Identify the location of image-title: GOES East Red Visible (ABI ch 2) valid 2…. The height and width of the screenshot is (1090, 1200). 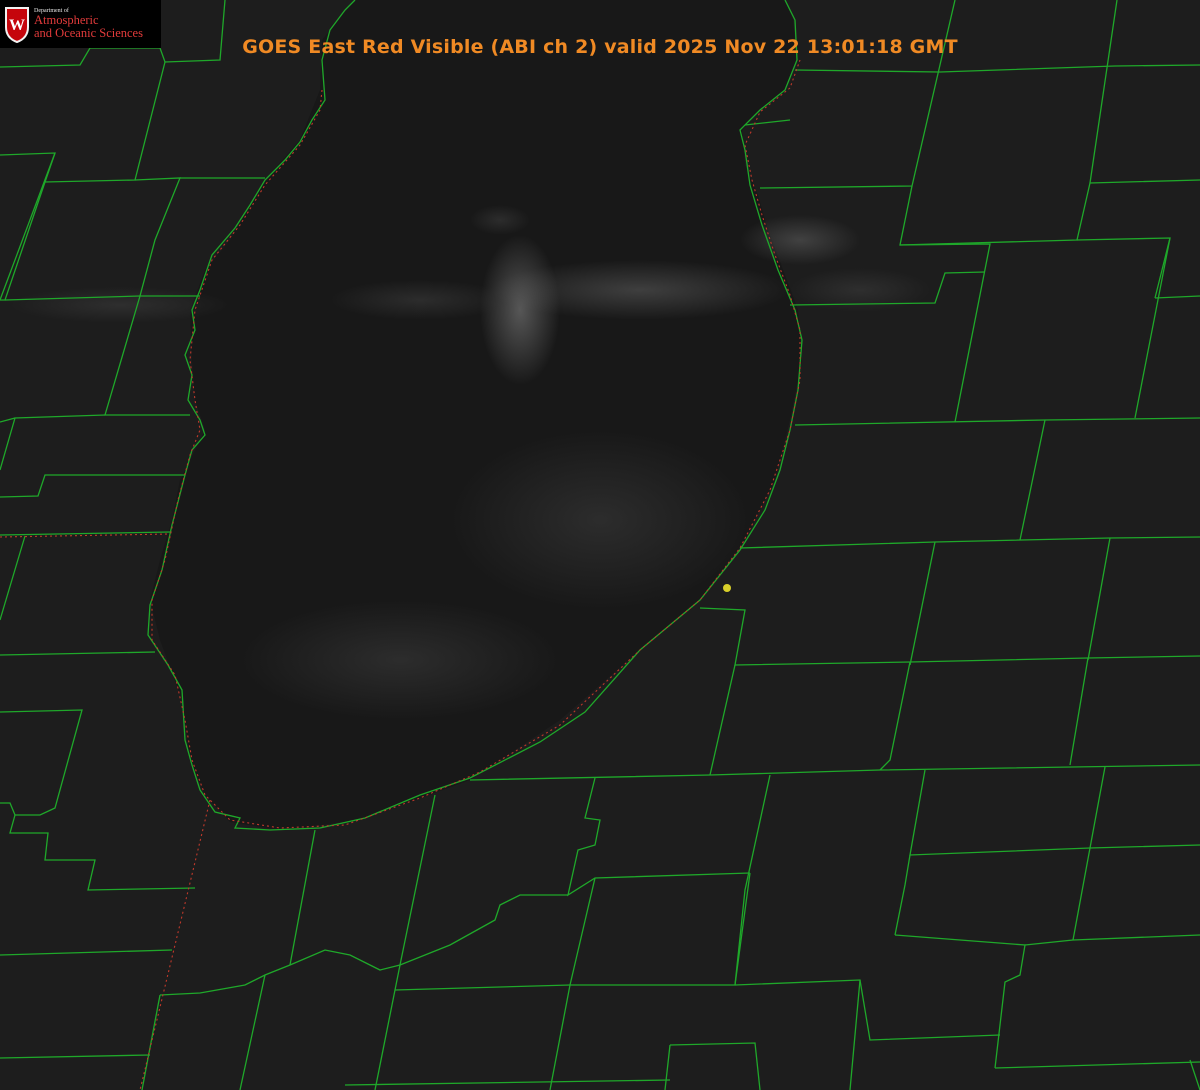
(600, 47).